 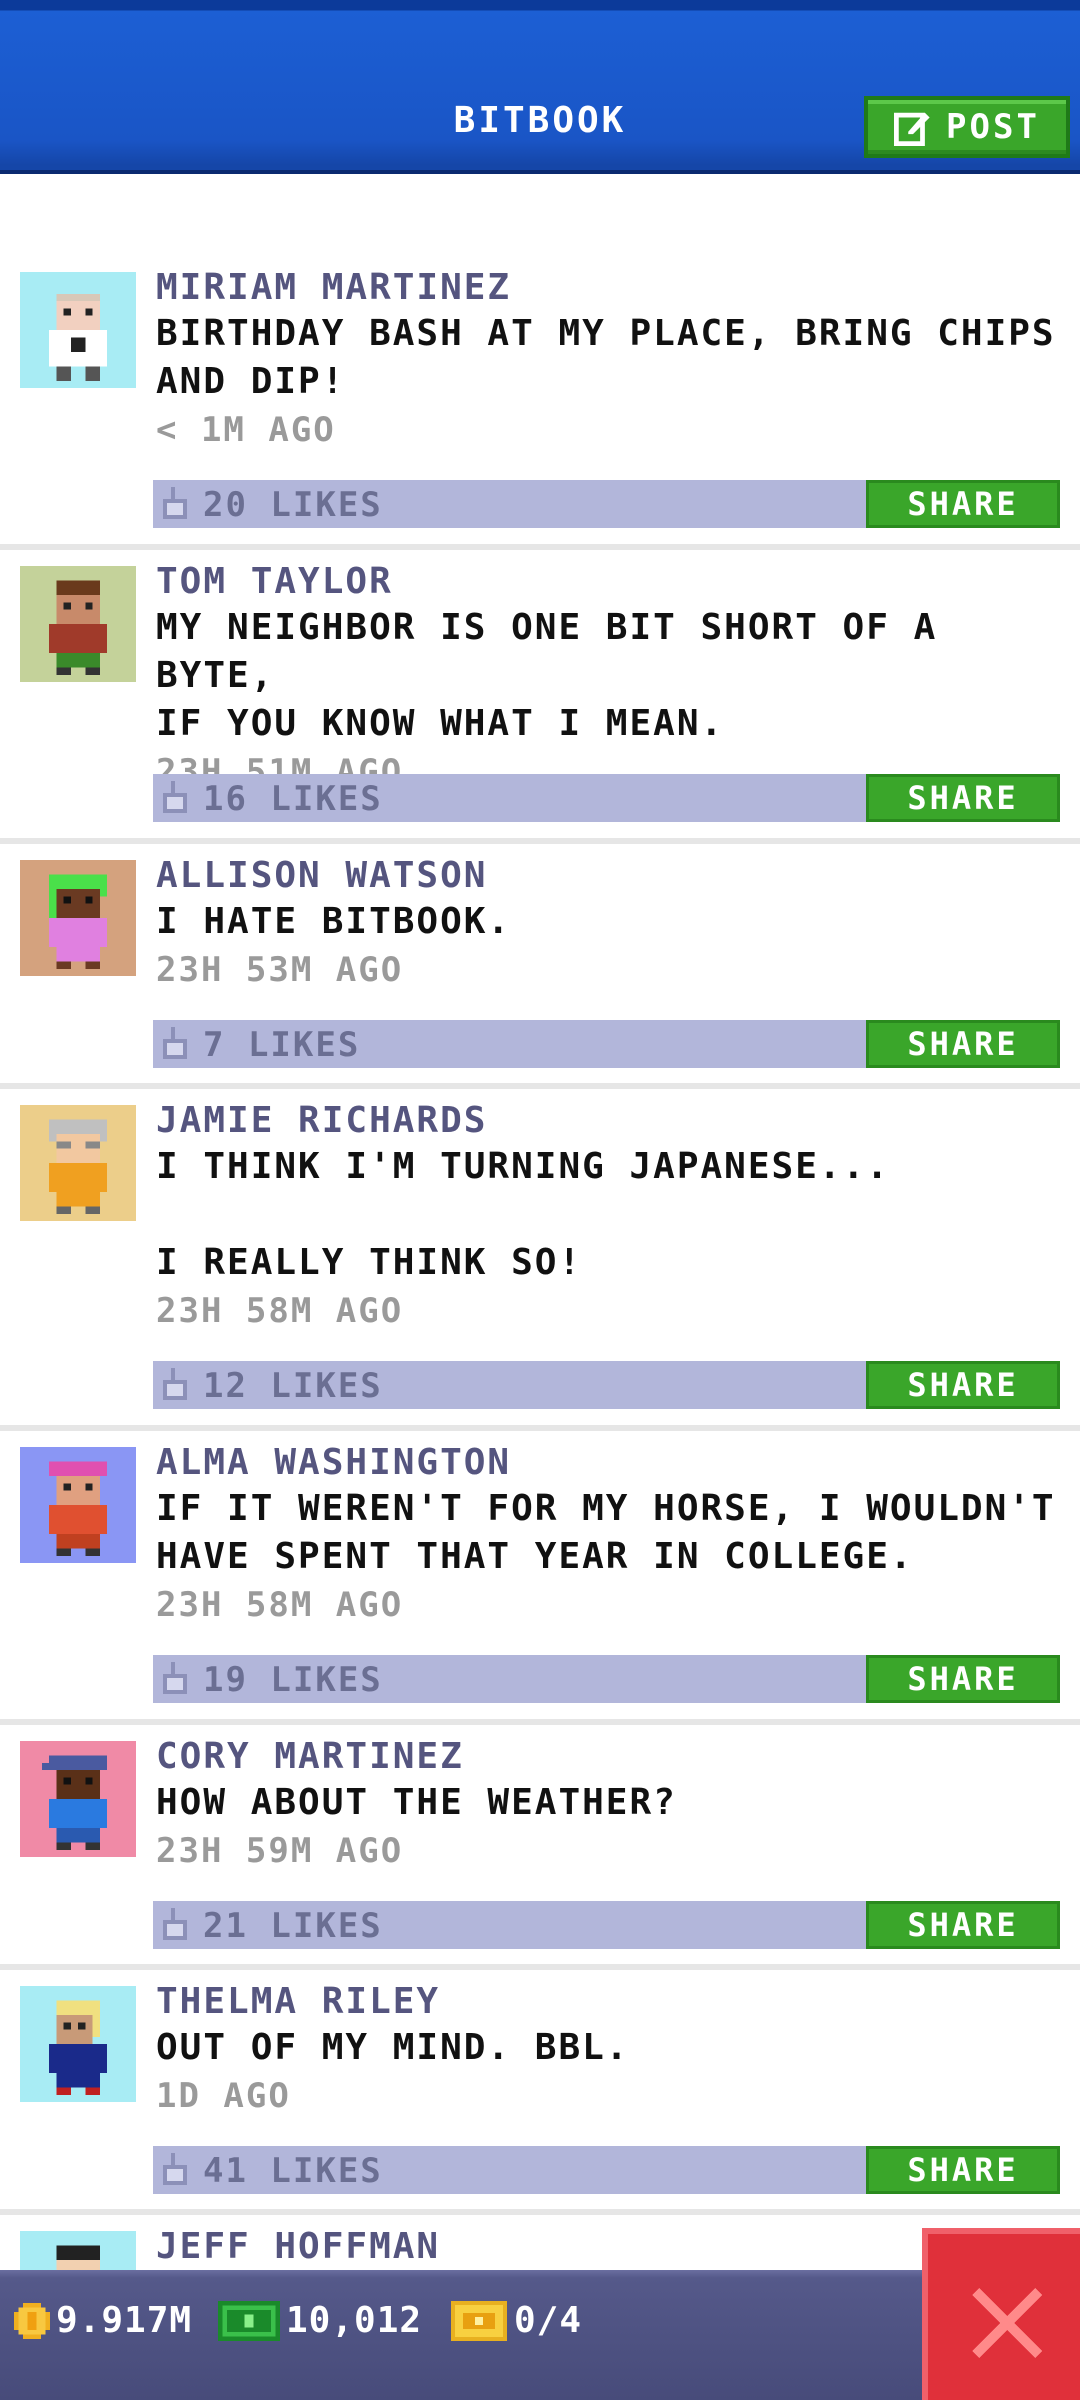 I want to click on bux-icon, so click(x=249, y=2320).